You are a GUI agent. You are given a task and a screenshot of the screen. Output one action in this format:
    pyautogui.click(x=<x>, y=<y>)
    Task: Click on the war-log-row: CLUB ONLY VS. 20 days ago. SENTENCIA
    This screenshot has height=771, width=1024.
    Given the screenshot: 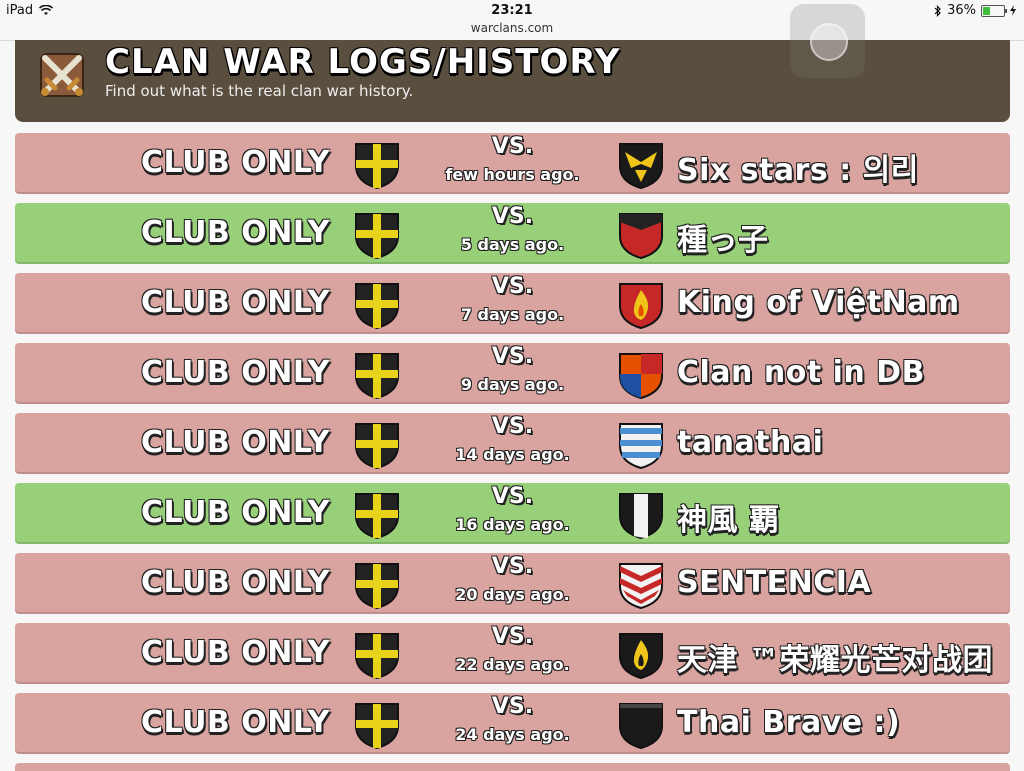 What is the action you would take?
    pyautogui.click(x=512, y=583)
    